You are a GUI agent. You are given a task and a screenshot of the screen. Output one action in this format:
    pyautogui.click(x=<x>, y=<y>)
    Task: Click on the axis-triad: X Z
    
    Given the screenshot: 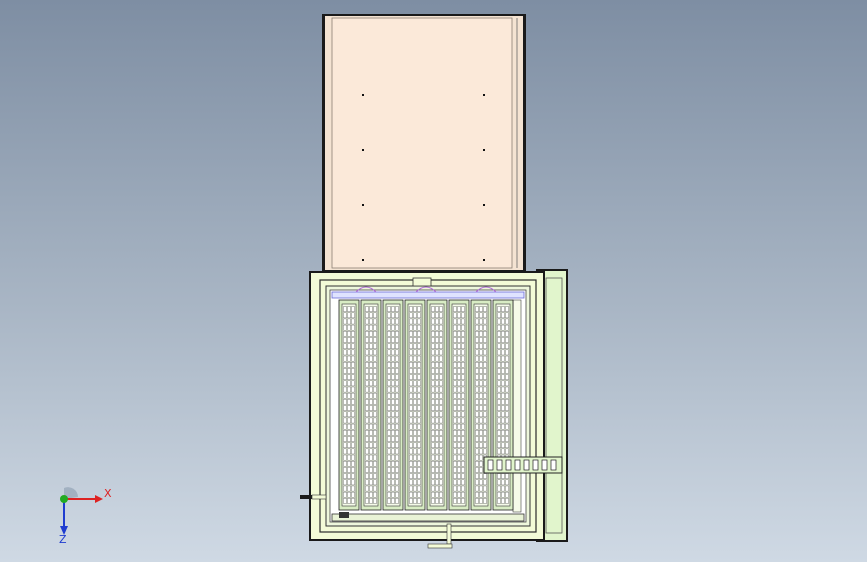 What is the action you would take?
    pyautogui.click(x=85, y=516)
    